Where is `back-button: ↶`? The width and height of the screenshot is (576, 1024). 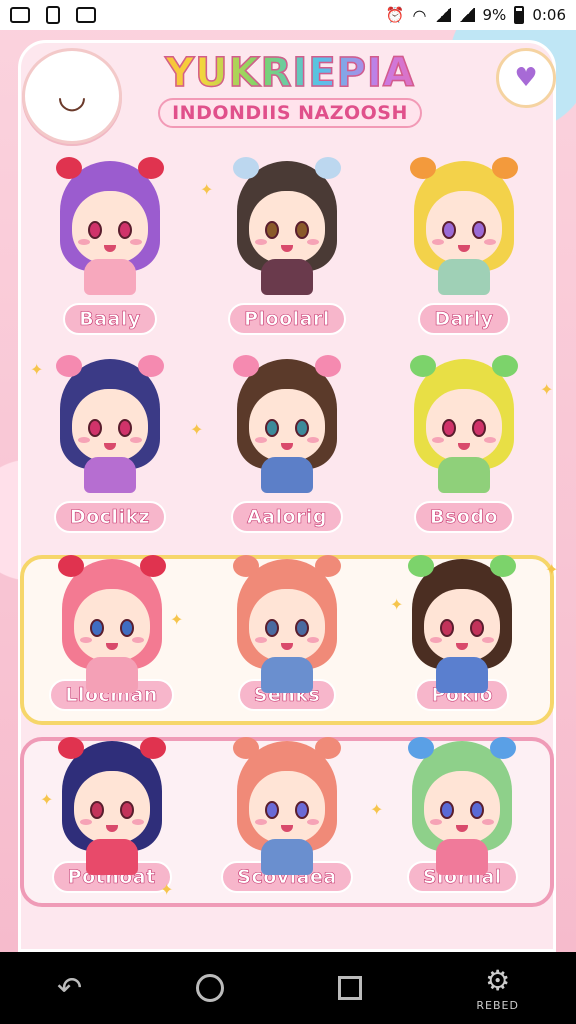
back-button: ↶ is located at coordinates (69, 988).